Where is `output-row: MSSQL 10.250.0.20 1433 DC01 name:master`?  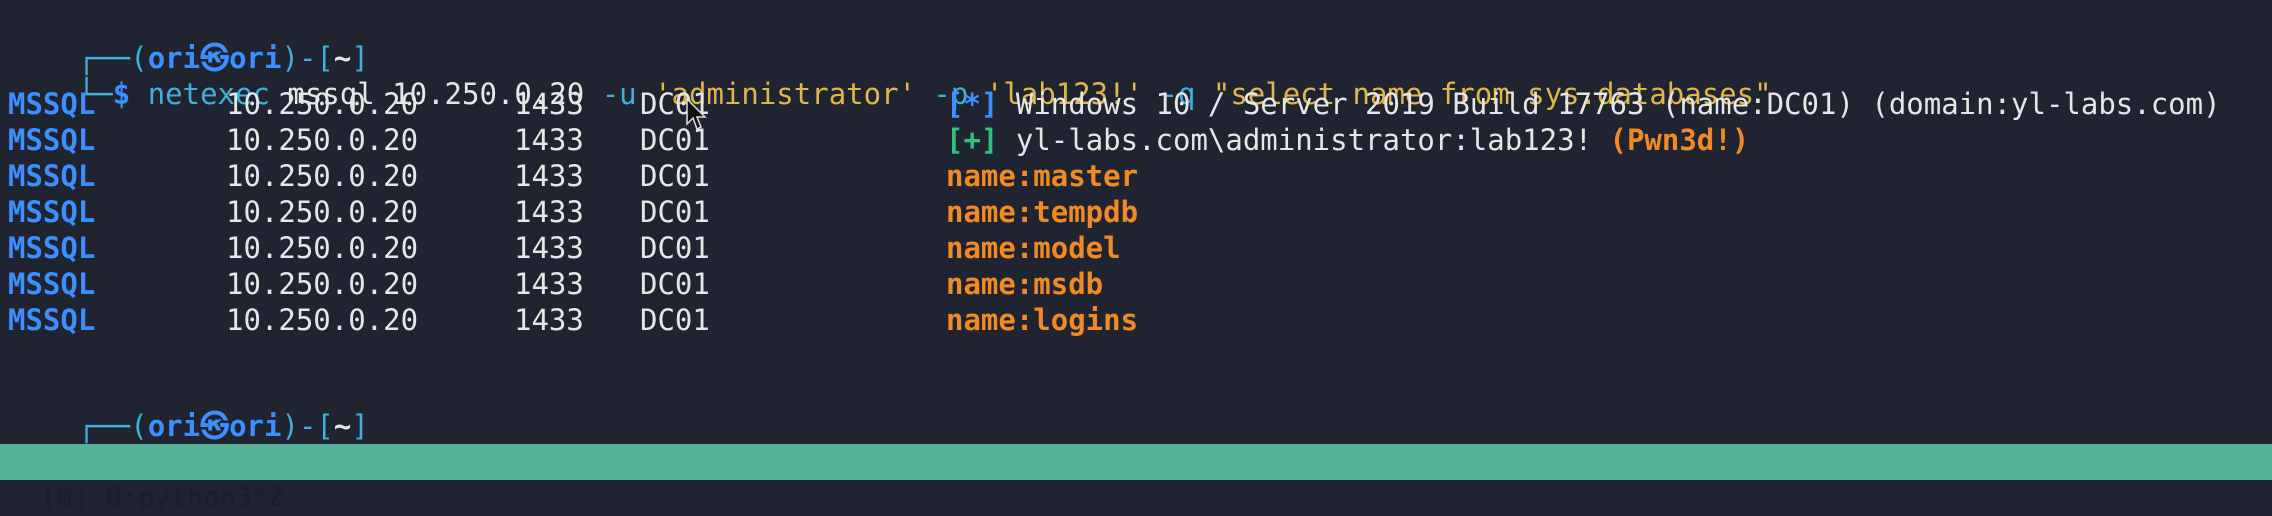
output-row: MSSQL 10.250.0.20 1433 DC01 name:master is located at coordinates (1136, 176).